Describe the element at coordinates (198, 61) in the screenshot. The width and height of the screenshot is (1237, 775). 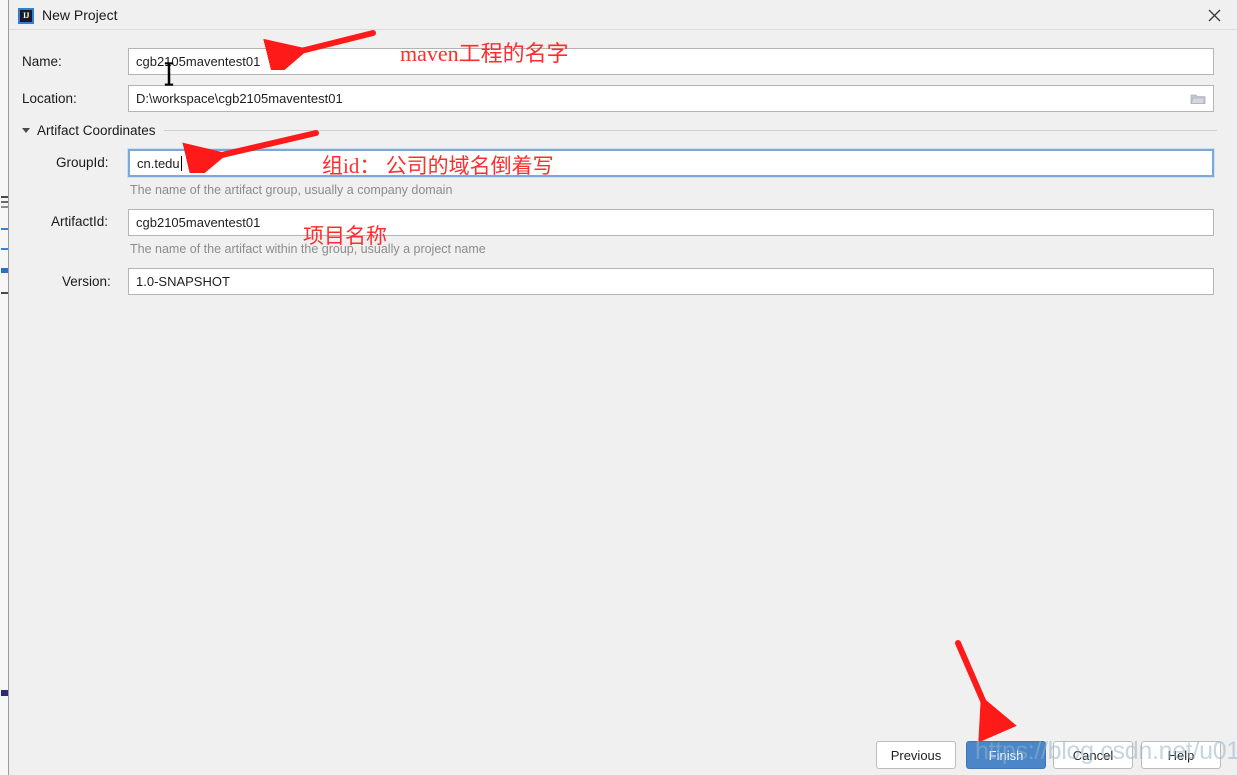
I see `name-input-value: cgb2105maventest01` at that location.